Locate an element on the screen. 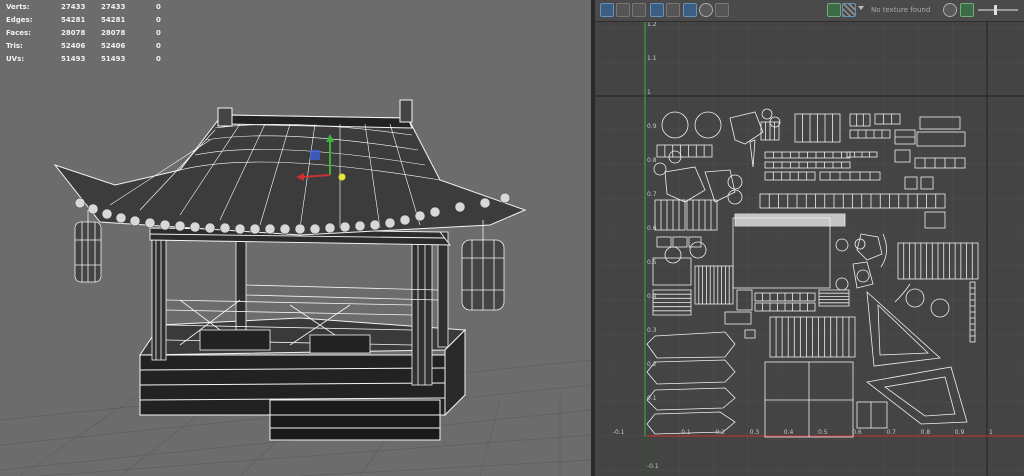  u-tick-label: 0.4 is located at coordinates (789, 432).